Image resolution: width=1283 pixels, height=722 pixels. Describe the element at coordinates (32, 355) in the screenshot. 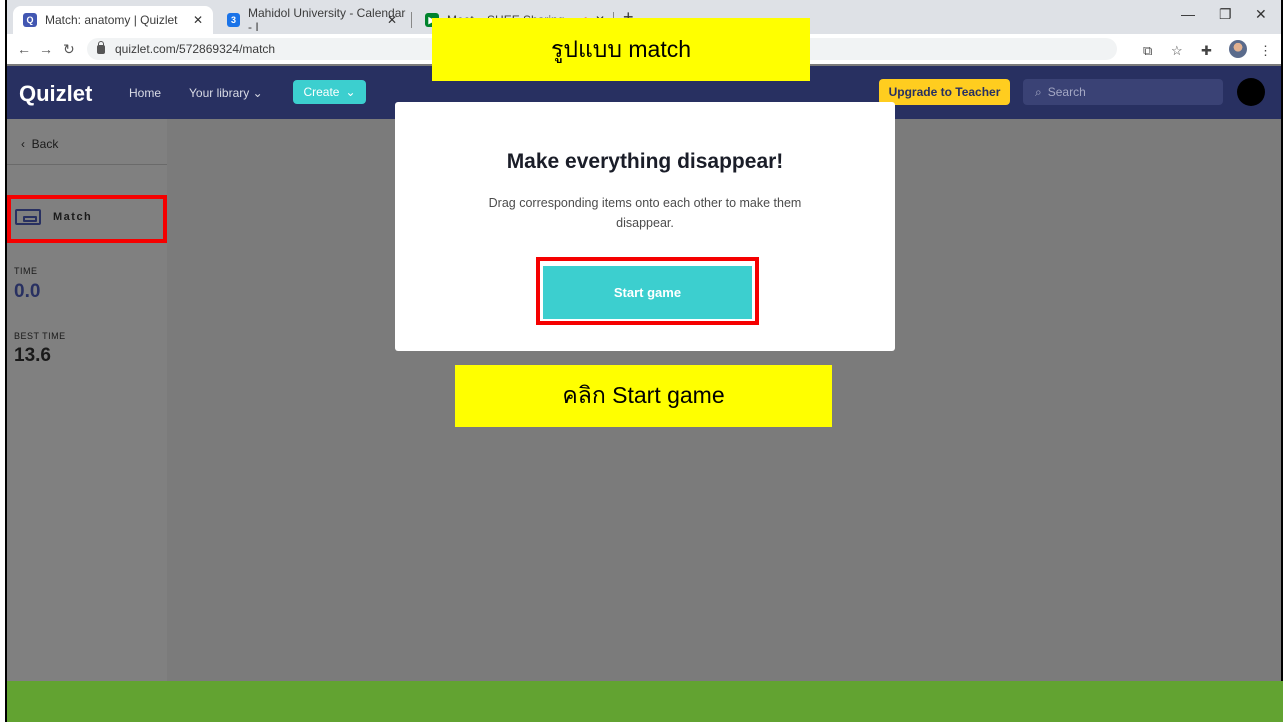

I see `best-time-value: 13.6` at that location.